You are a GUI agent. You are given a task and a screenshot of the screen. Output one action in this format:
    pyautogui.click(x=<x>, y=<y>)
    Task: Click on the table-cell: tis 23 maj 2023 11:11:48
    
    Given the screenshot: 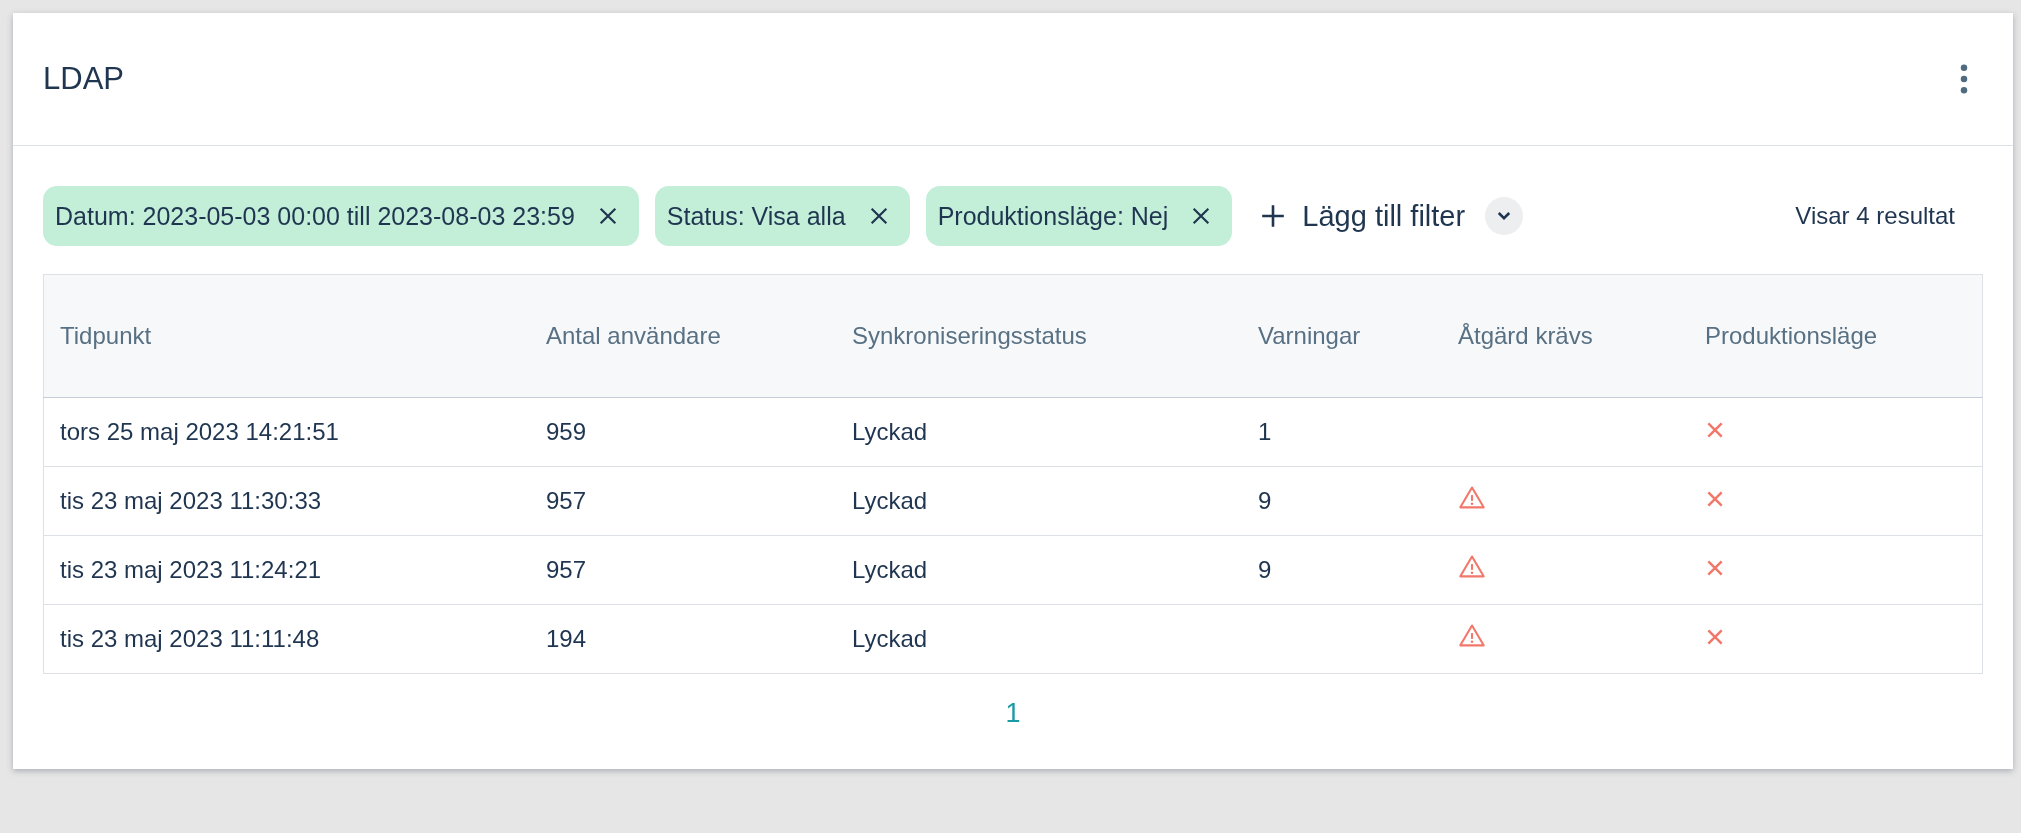 What is the action you would take?
    pyautogui.click(x=190, y=638)
    